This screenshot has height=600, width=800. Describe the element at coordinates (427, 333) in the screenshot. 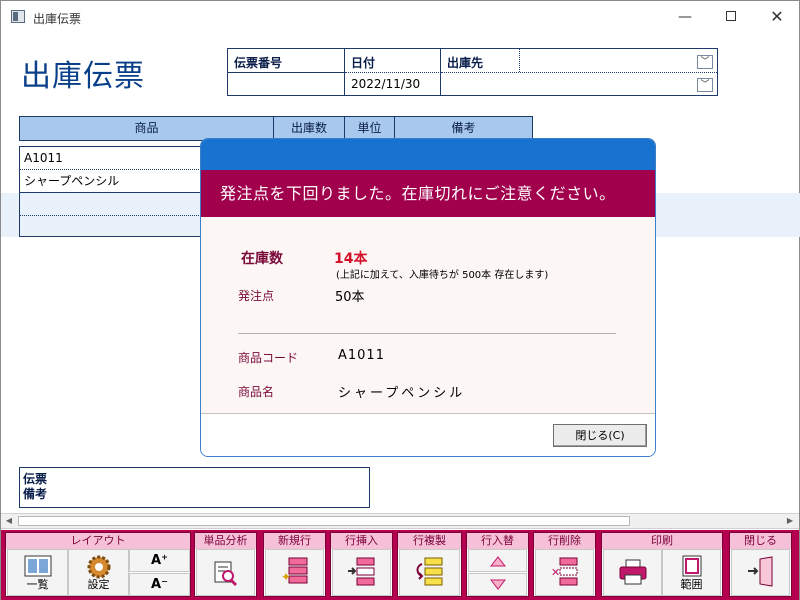

I see `dialog-divider` at that location.